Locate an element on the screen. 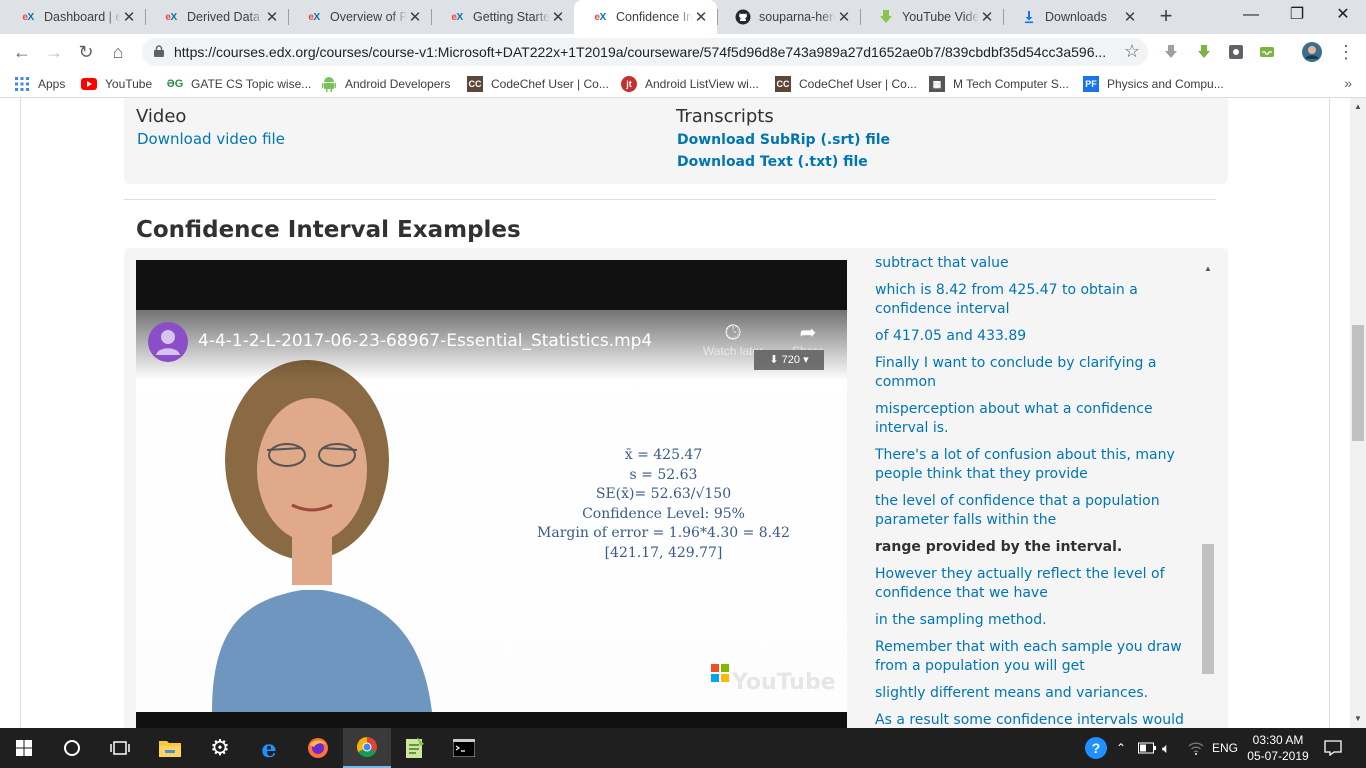  bookmarks-overflow-icon: » is located at coordinates (1348, 83).